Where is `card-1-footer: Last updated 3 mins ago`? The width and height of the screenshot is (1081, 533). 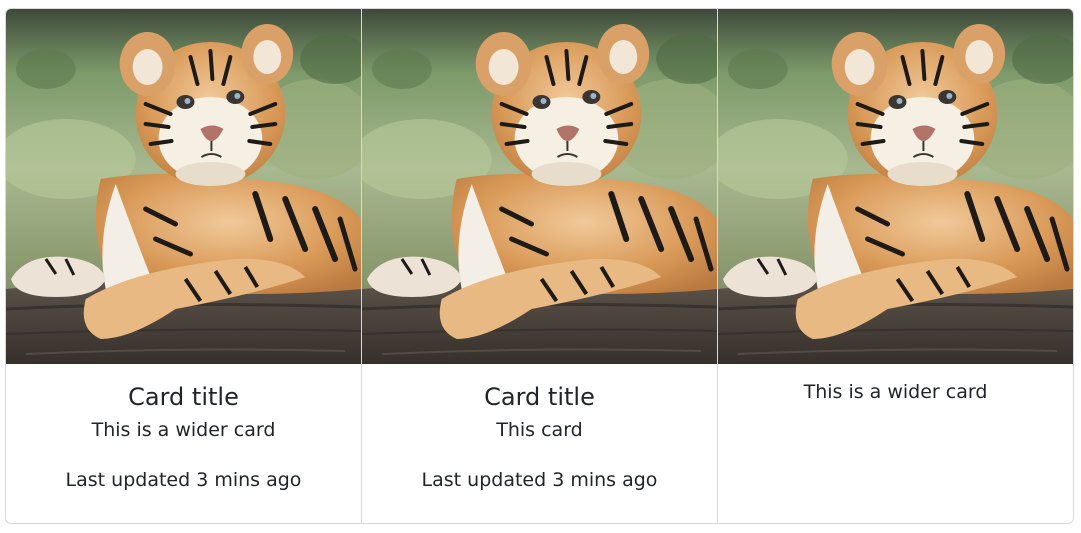
card-1-footer: Last updated 3 mins ago is located at coordinates (183, 480).